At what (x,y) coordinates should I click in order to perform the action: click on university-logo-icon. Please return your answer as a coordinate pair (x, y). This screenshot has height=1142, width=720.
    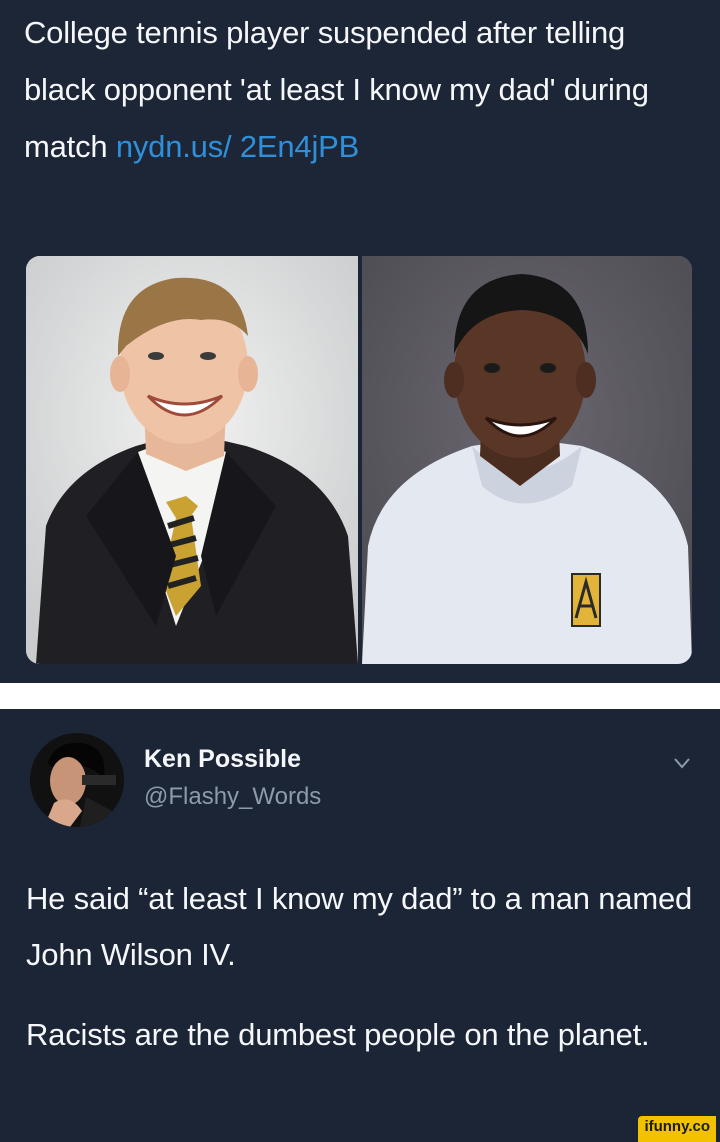
    Looking at the image, I should click on (586, 600).